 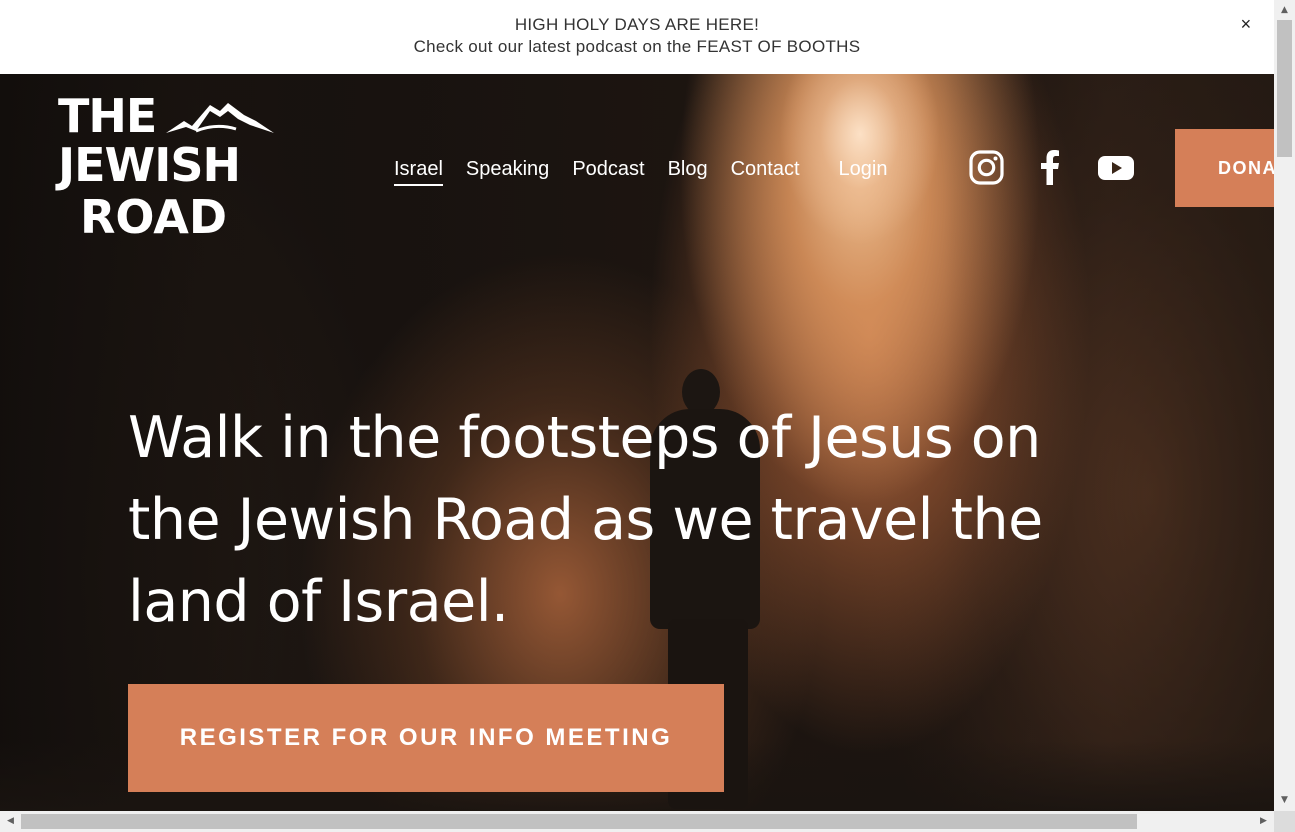 I want to click on scrollbar-corner, so click(x=1284, y=821).